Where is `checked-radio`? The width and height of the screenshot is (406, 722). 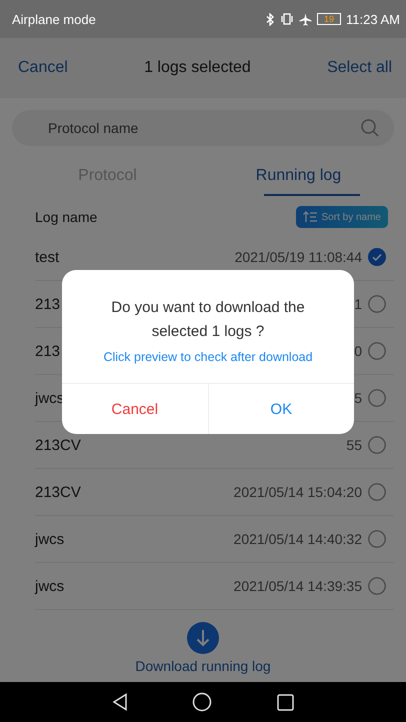
checked-radio is located at coordinates (377, 257).